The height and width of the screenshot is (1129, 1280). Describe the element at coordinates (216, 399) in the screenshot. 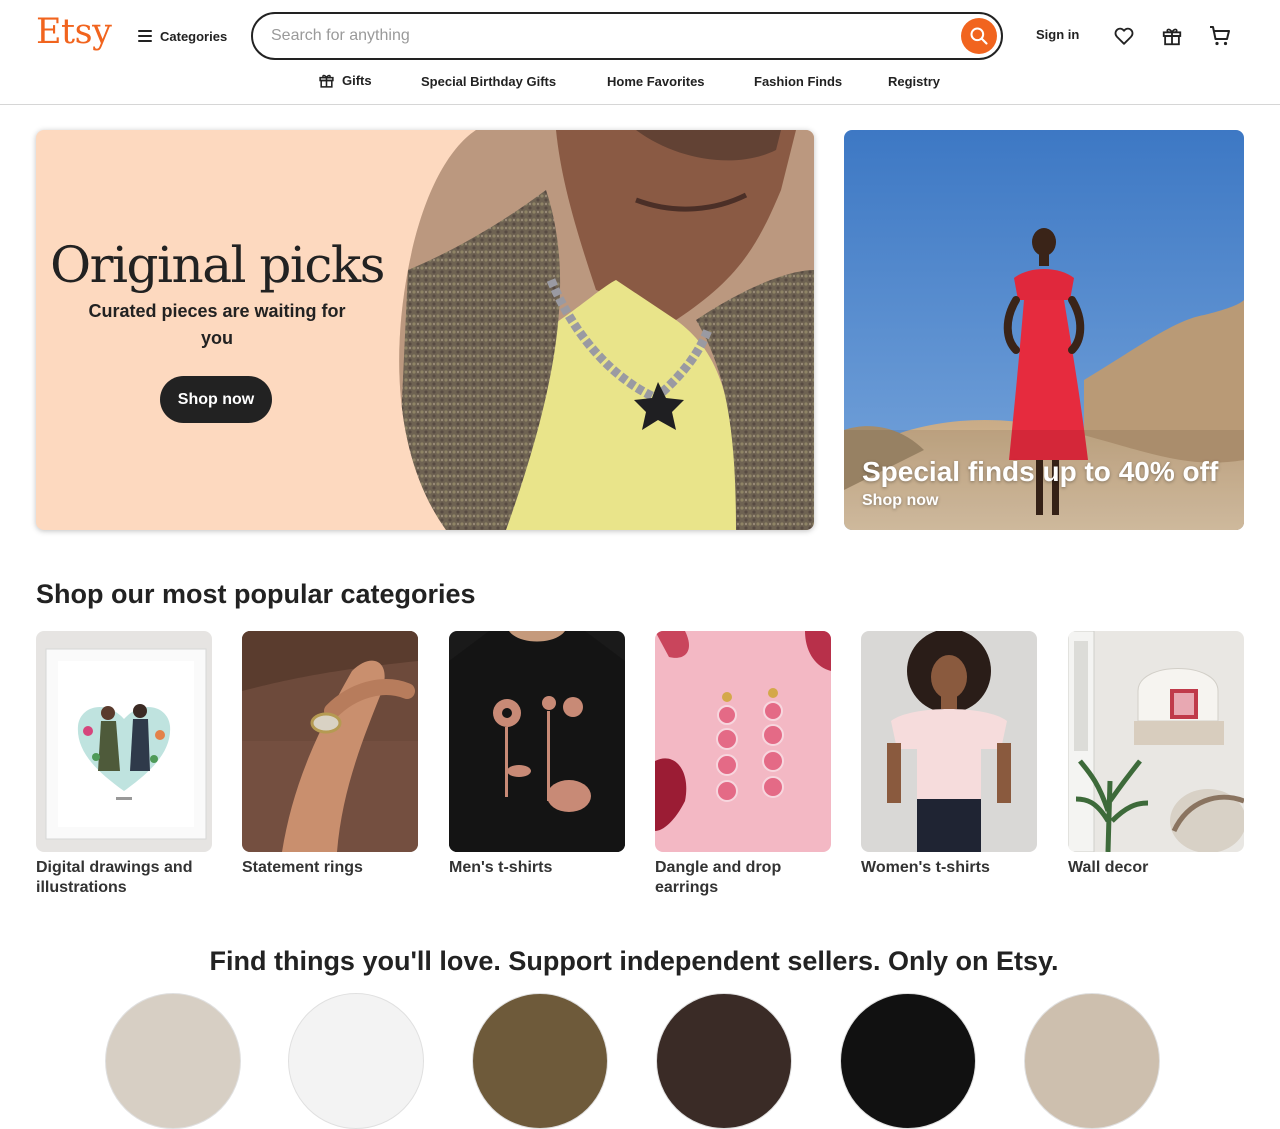

I see `shop-now-button: Shop now` at that location.